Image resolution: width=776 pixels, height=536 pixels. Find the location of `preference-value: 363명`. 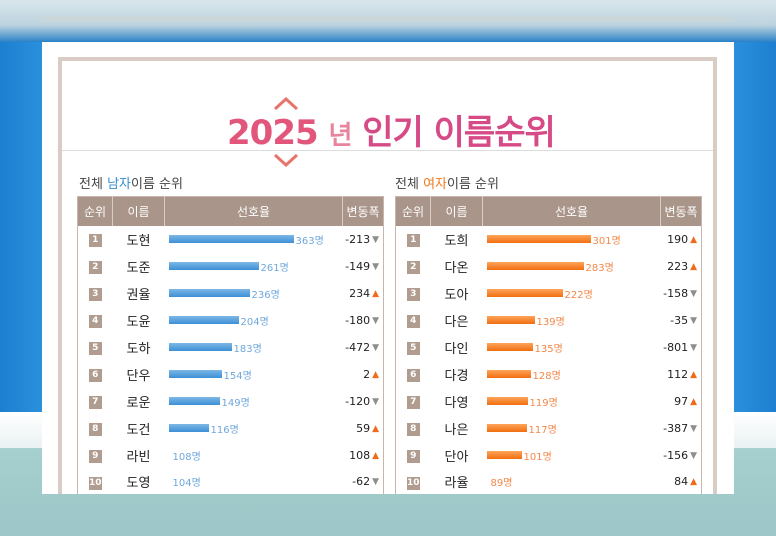

preference-value: 363명 is located at coordinates (309, 241).